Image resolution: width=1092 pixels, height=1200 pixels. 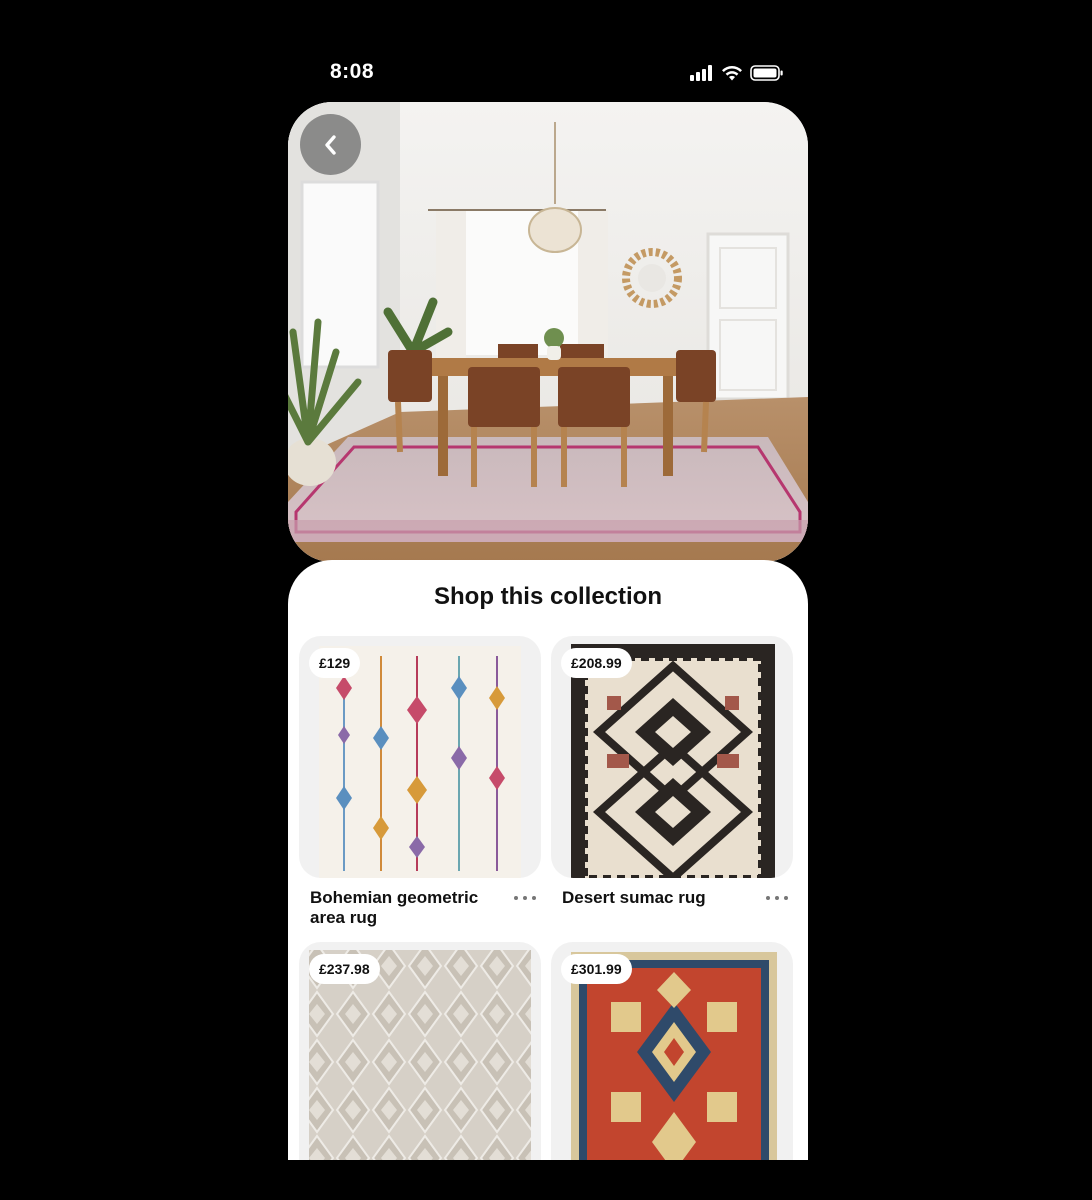 What do you see at coordinates (335, 663) in the screenshot?
I see `price-badge: £129` at bounding box center [335, 663].